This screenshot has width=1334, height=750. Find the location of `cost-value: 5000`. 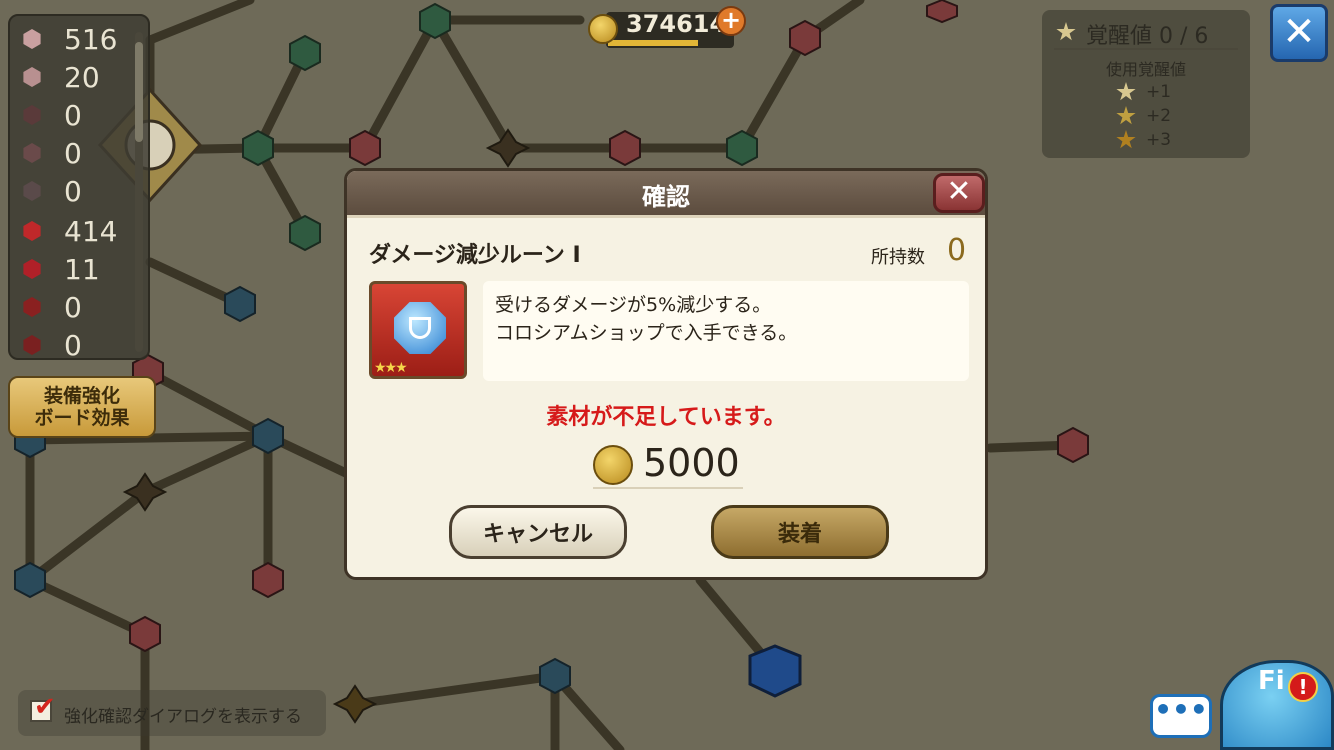

cost-value: 5000 is located at coordinates (691, 463).